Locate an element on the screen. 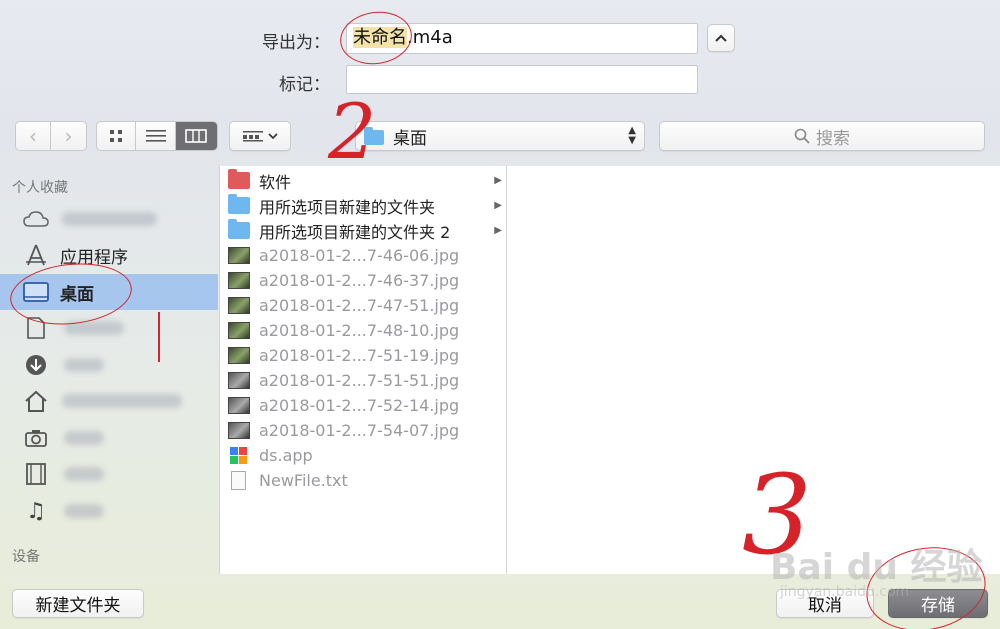  file-row: a2018-01-2...7-46-06.jpg is located at coordinates (367, 255).